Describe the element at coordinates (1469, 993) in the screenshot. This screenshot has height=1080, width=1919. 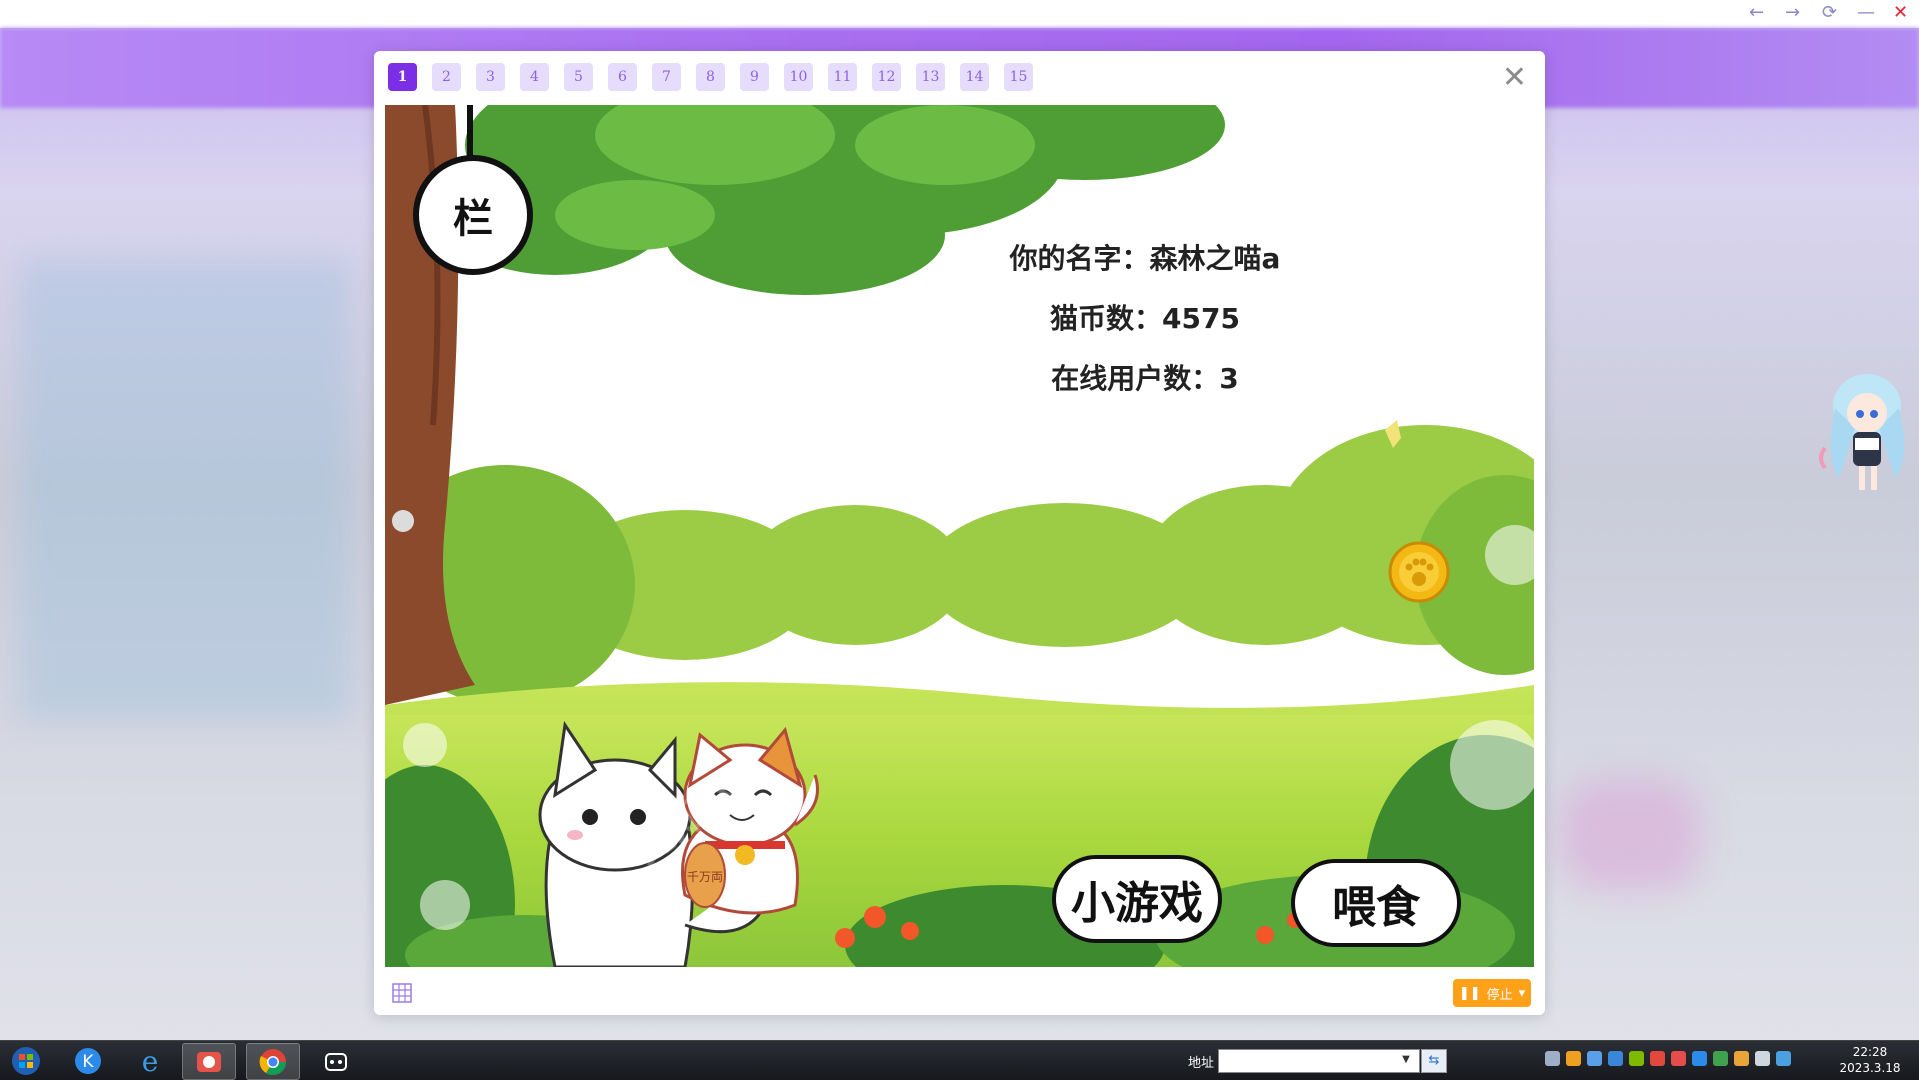
I see `pause-icon: ❚❚` at that location.